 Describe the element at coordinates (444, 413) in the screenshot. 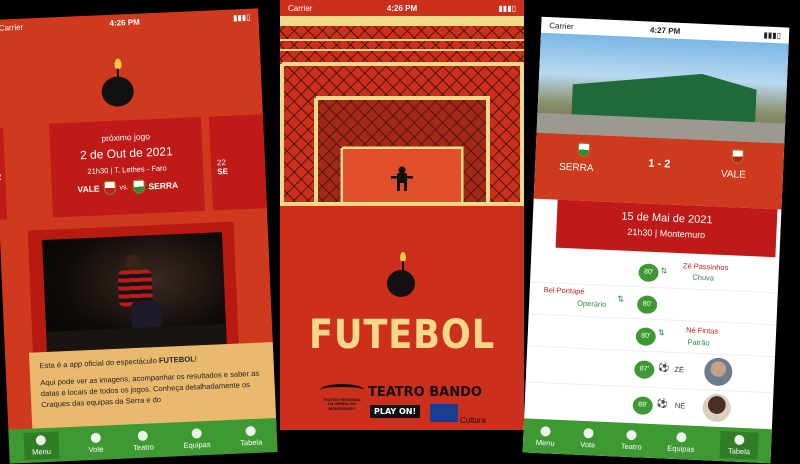

I see `eu-flag-icon` at that location.